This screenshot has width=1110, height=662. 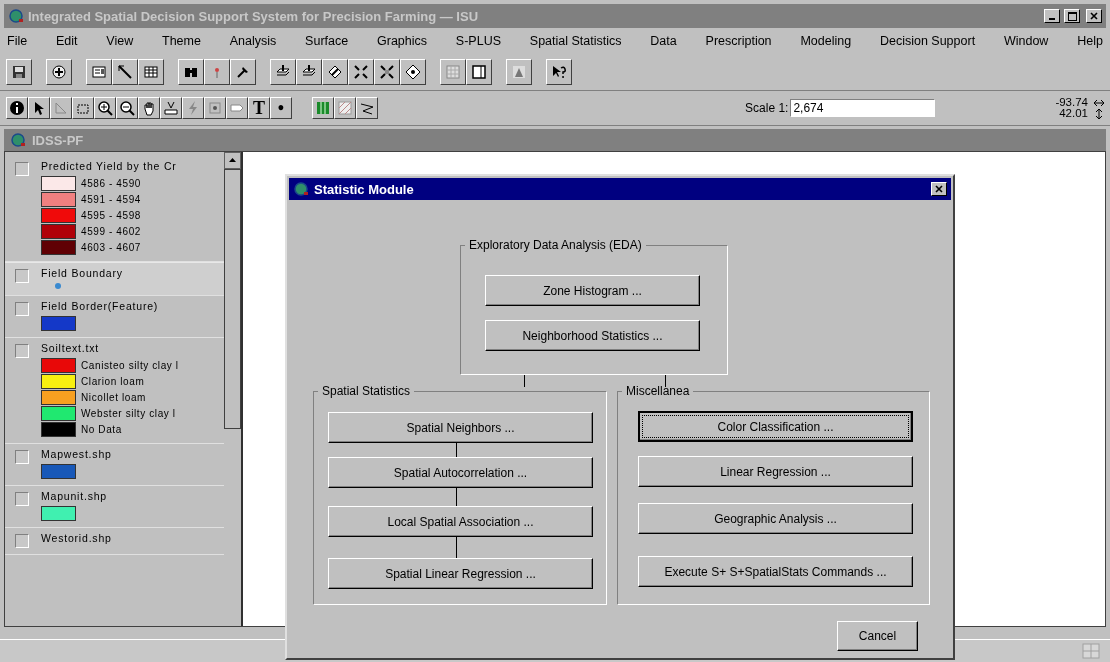 What do you see at coordinates (120, 41) in the screenshot?
I see `menu-item: View` at bounding box center [120, 41].